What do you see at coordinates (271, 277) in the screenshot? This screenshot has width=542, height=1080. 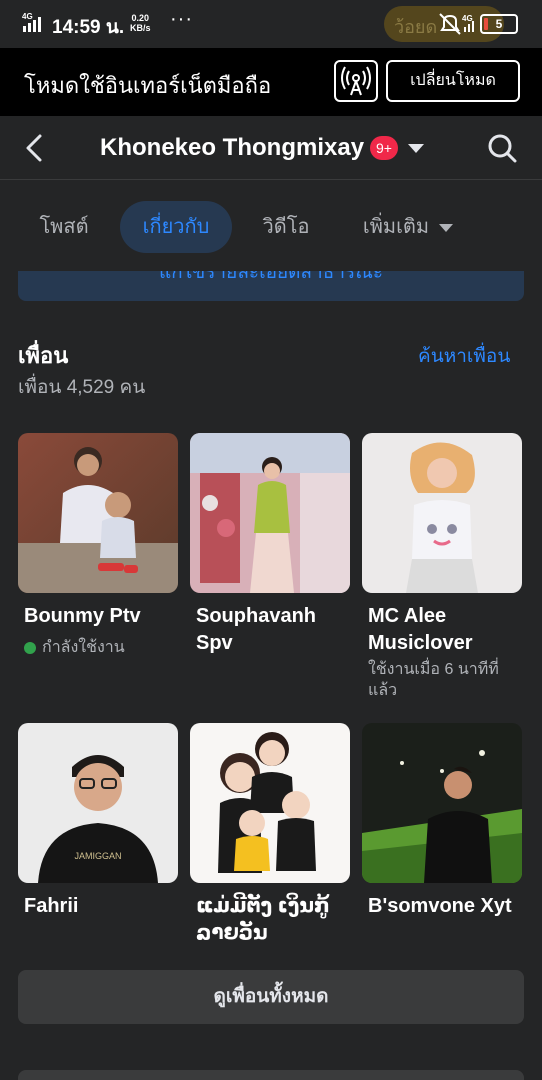 I see `edit-public-details-label: แก้ไขรายละเอียดสาธารณะ` at bounding box center [271, 277].